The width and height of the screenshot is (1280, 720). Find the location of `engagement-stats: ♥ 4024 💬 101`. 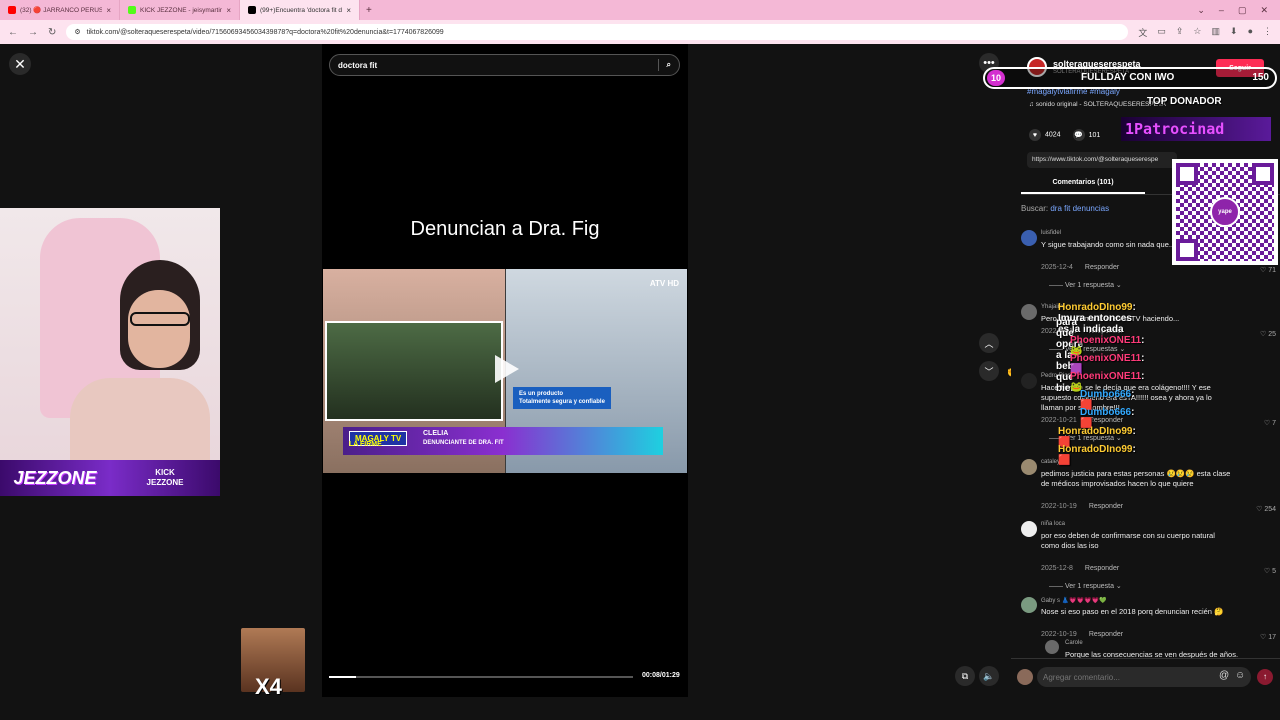

engagement-stats: ♥ 4024 💬 101 is located at coordinates (1064, 135).